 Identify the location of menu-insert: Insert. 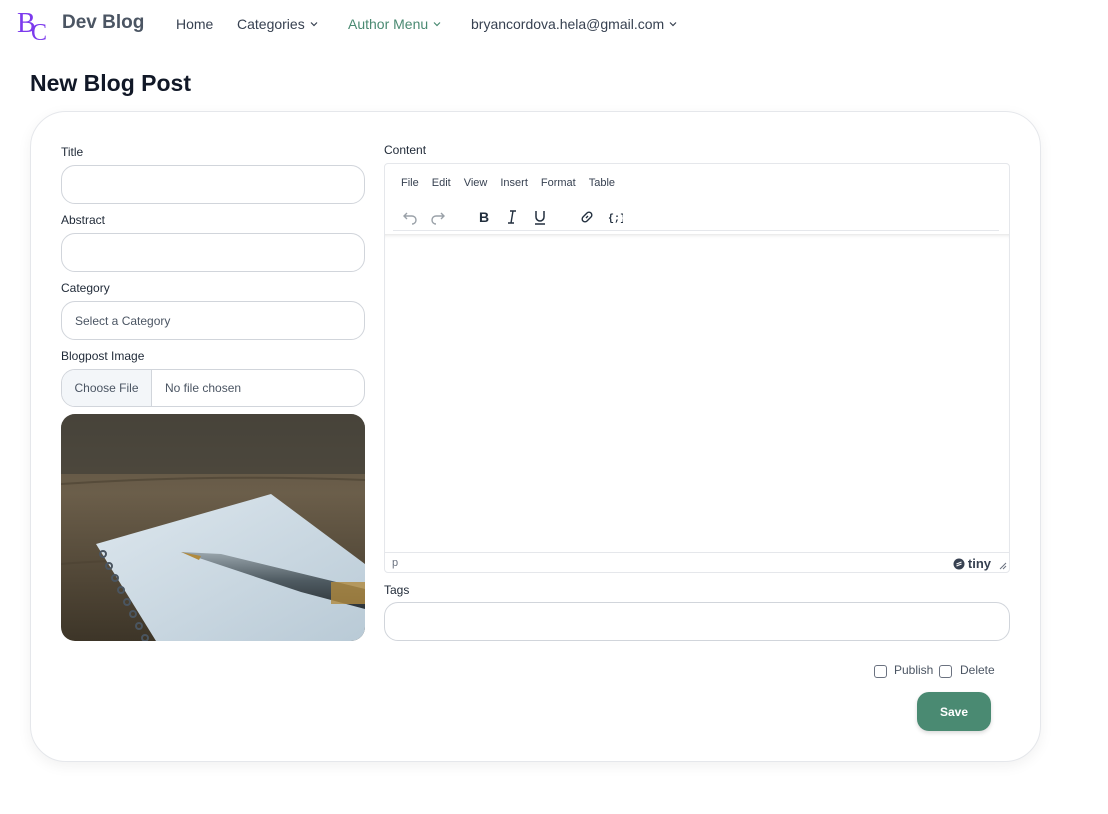
(514, 183).